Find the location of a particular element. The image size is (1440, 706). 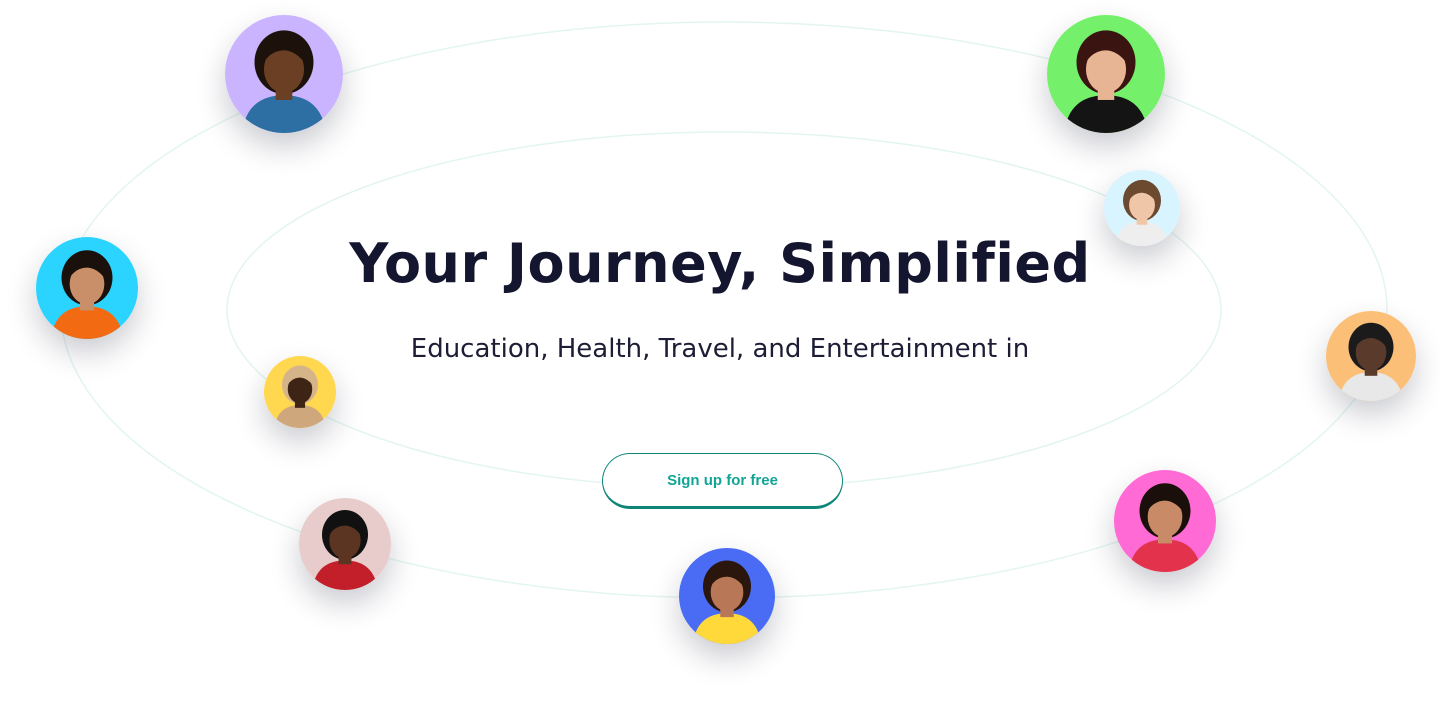

avatar-blue is located at coordinates (727, 596).